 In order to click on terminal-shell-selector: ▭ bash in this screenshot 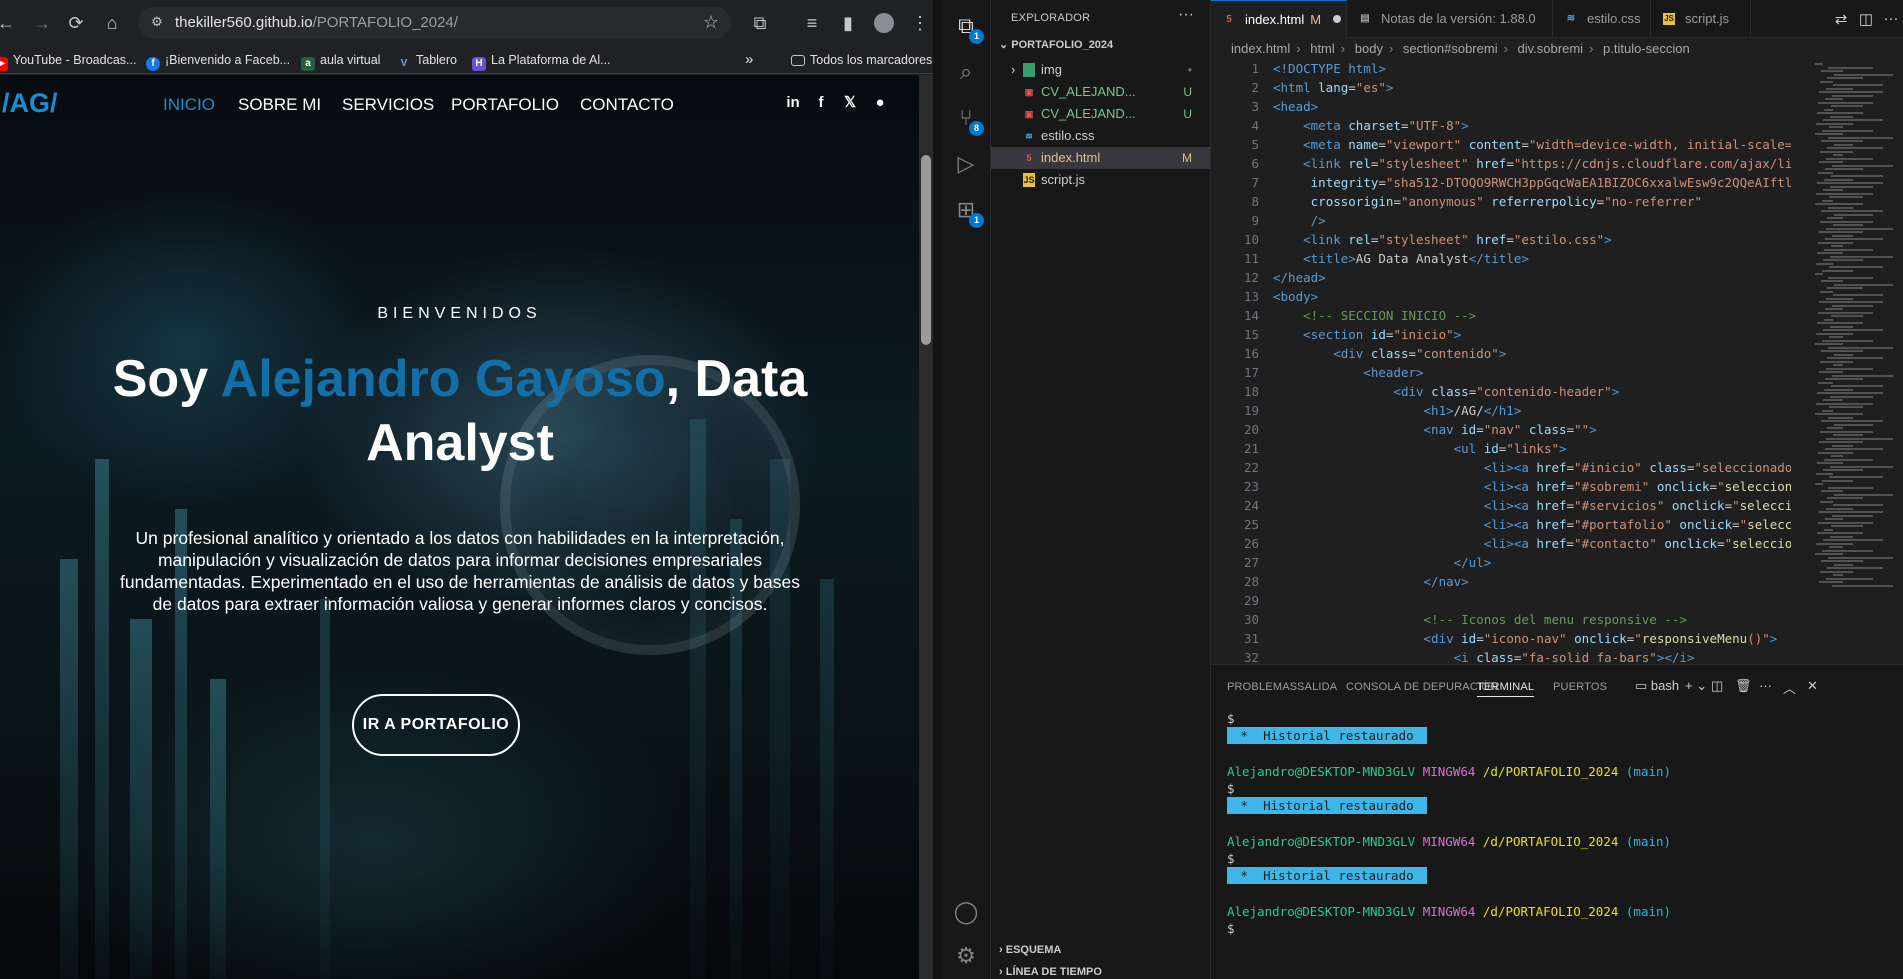, I will do `click(1657, 686)`.